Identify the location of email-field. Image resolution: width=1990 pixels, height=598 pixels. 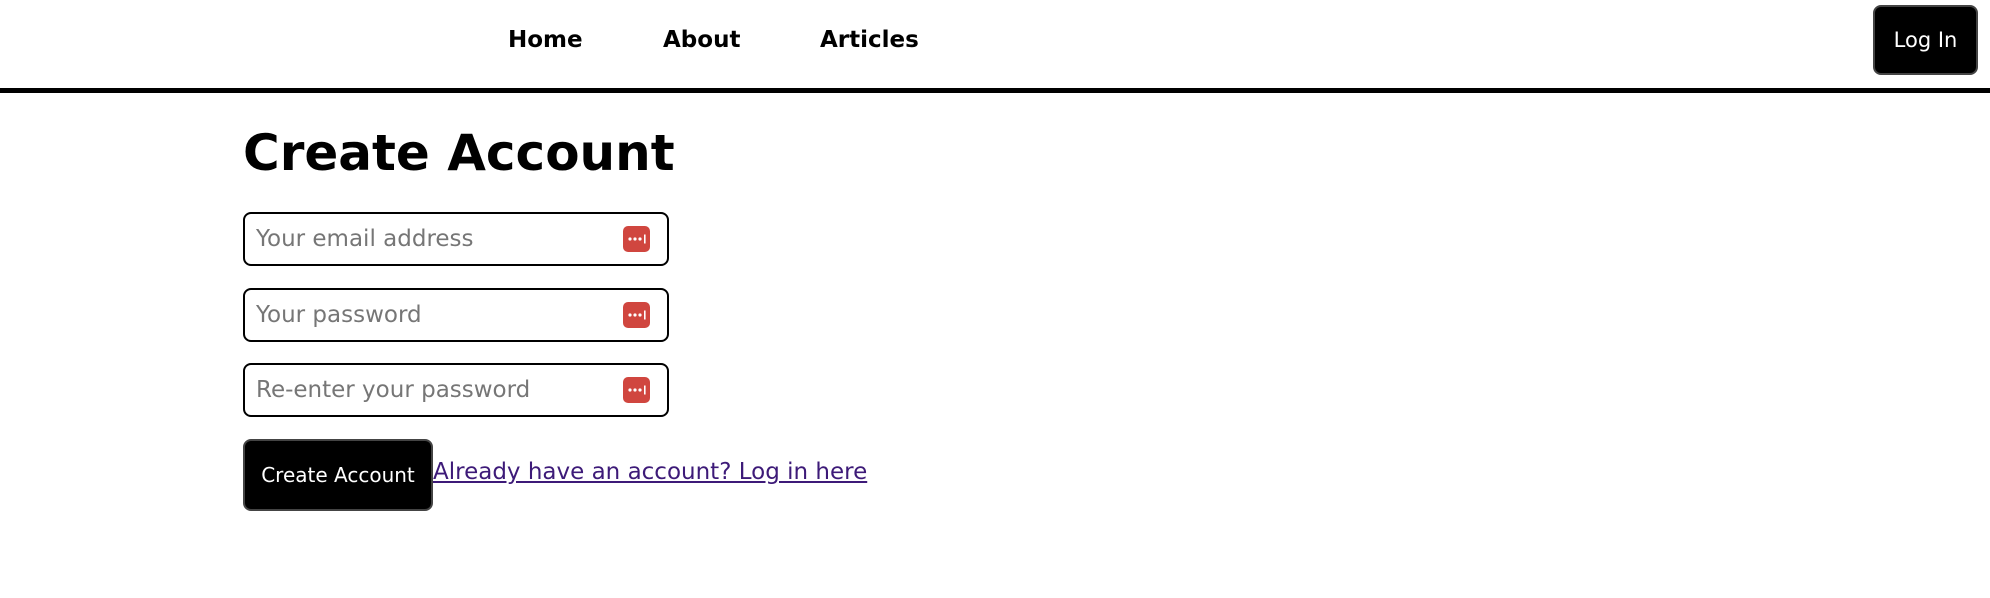
(431, 239).